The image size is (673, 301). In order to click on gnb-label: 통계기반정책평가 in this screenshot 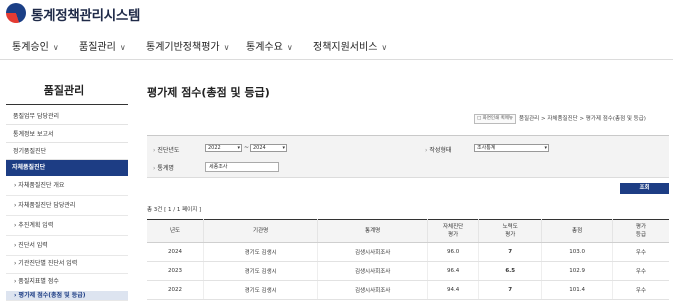, I will do `click(183, 47)`.